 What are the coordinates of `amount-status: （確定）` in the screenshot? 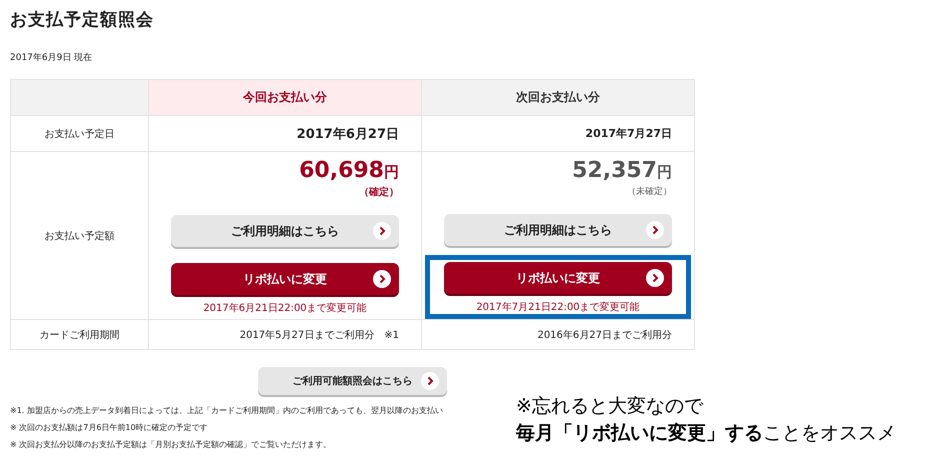 It's located at (379, 192).